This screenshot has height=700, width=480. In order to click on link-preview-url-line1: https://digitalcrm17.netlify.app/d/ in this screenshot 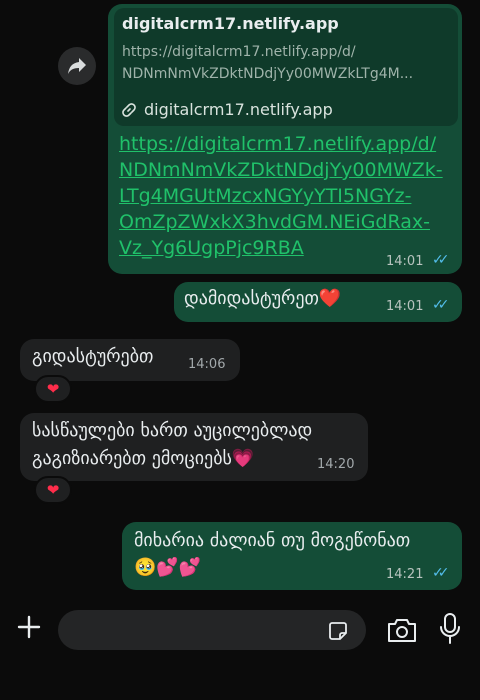, I will do `click(239, 52)`.